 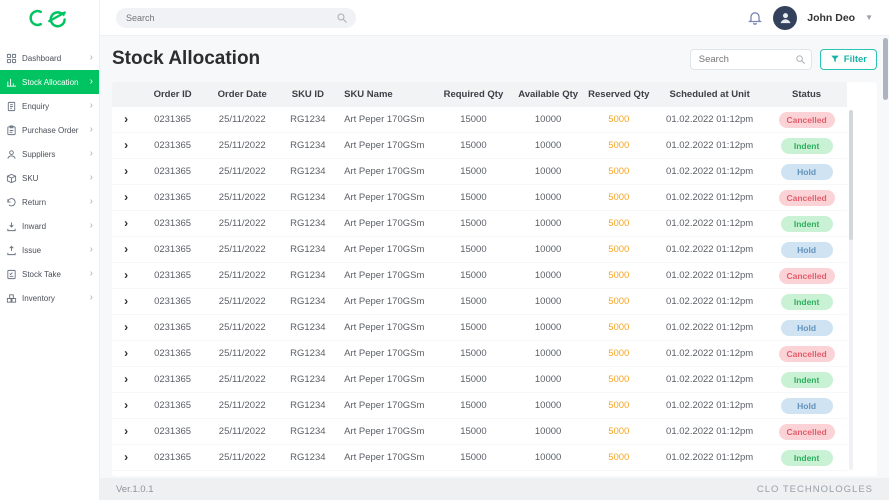 I want to click on search-icon, so click(x=800, y=59).